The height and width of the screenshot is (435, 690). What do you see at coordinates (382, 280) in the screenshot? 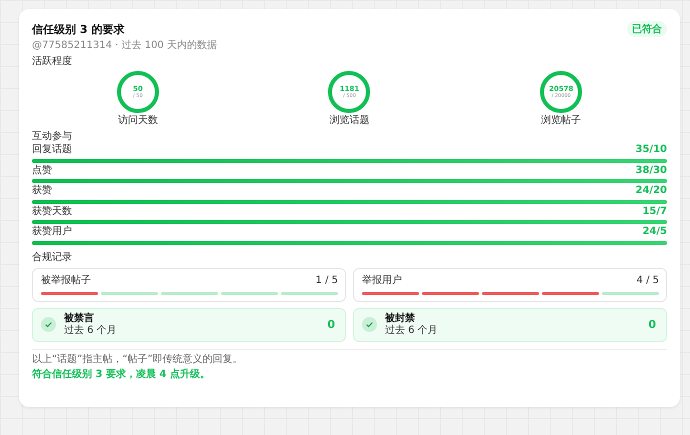
I see `counter-label: 举报用户` at bounding box center [382, 280].